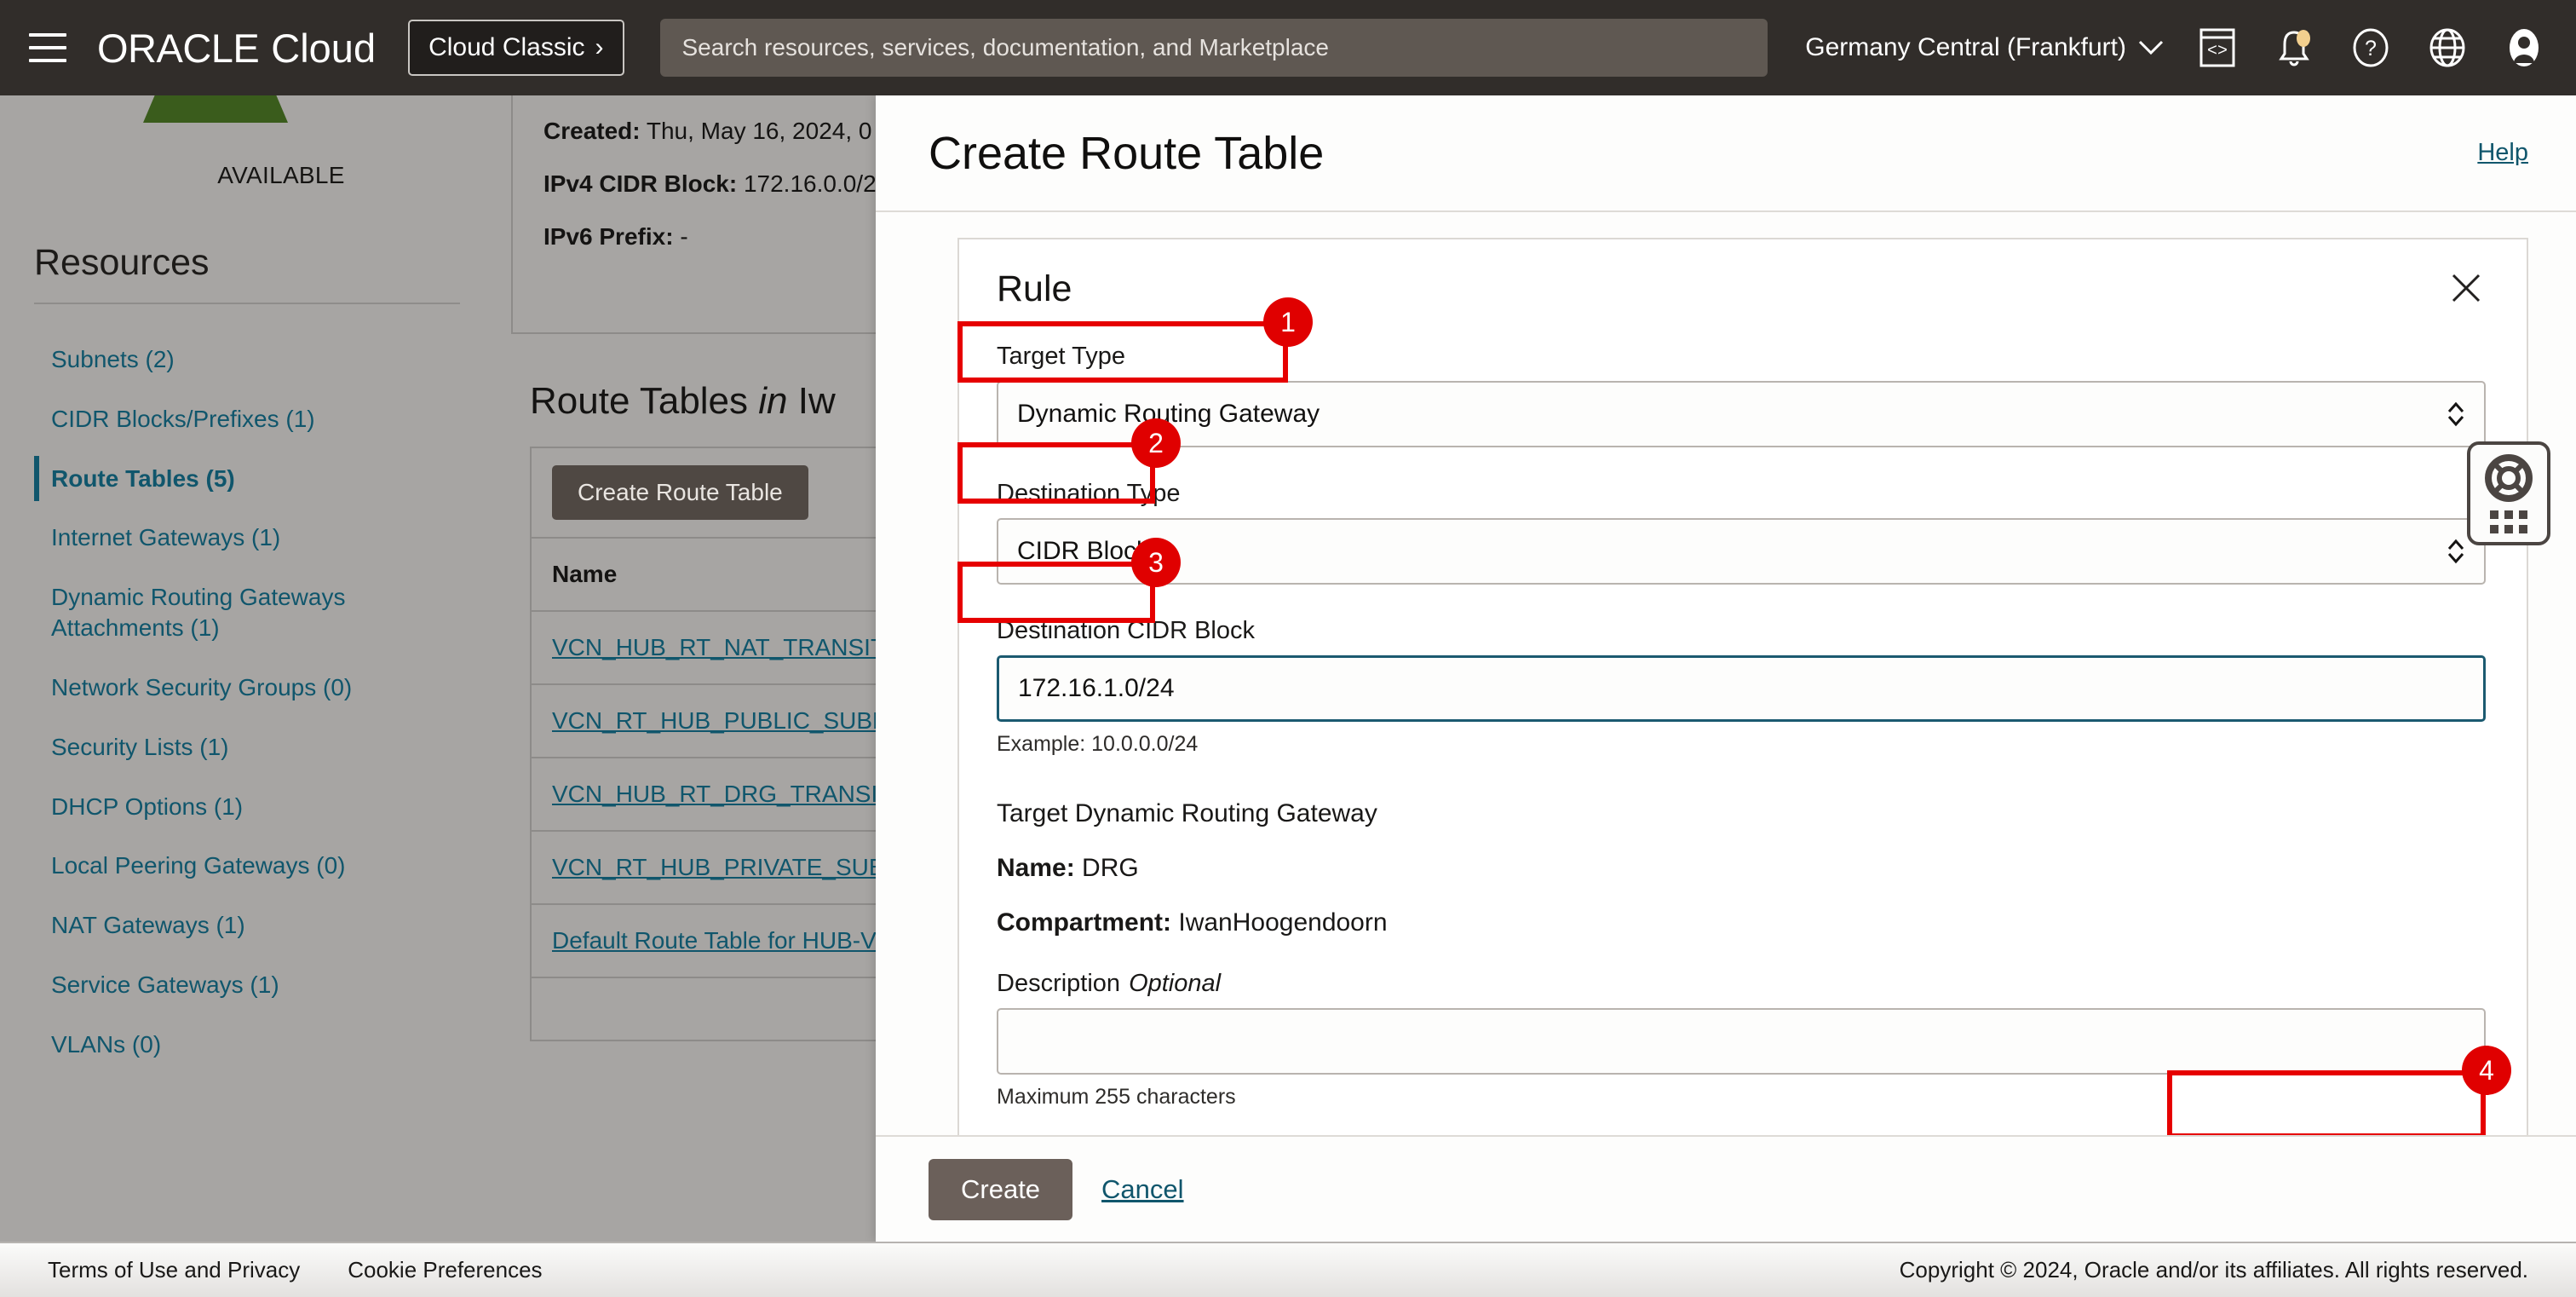  I want to click on target-type-select: Dynamic Routing Gateway, so click(1742, 414).